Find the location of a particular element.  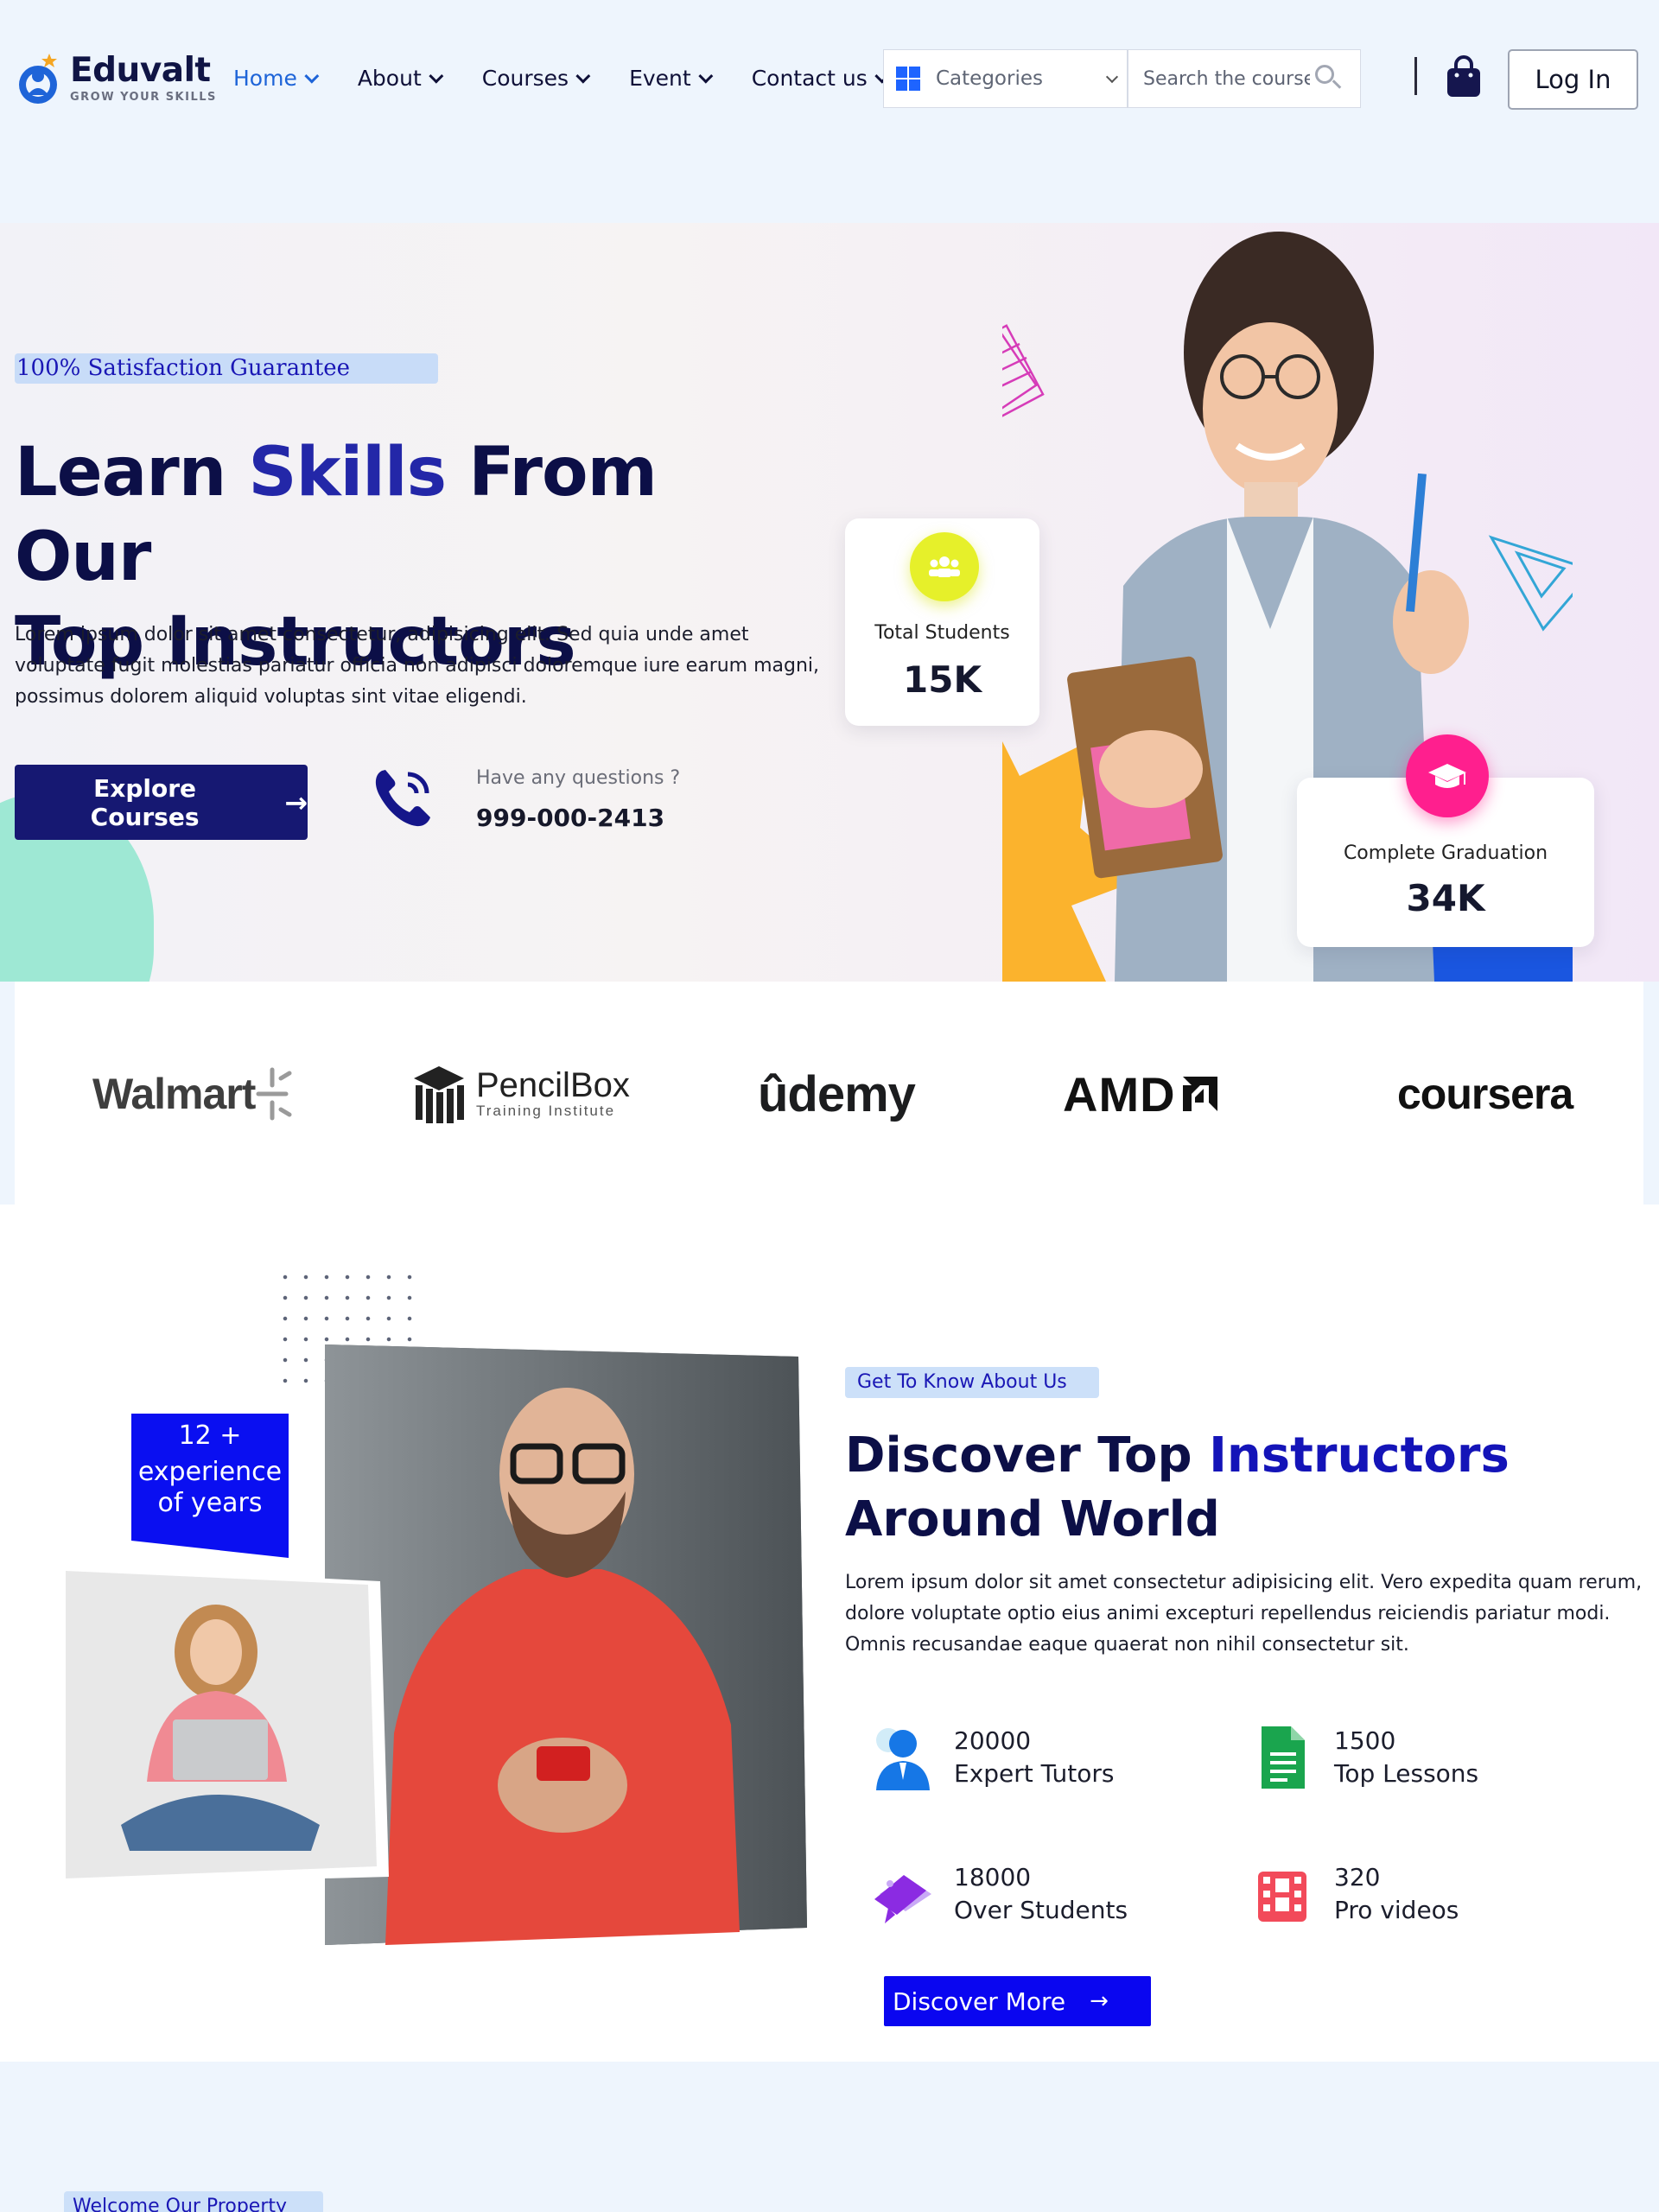

graduation-card: Complete Graduation 34K is located at coordinates (1445, 840).